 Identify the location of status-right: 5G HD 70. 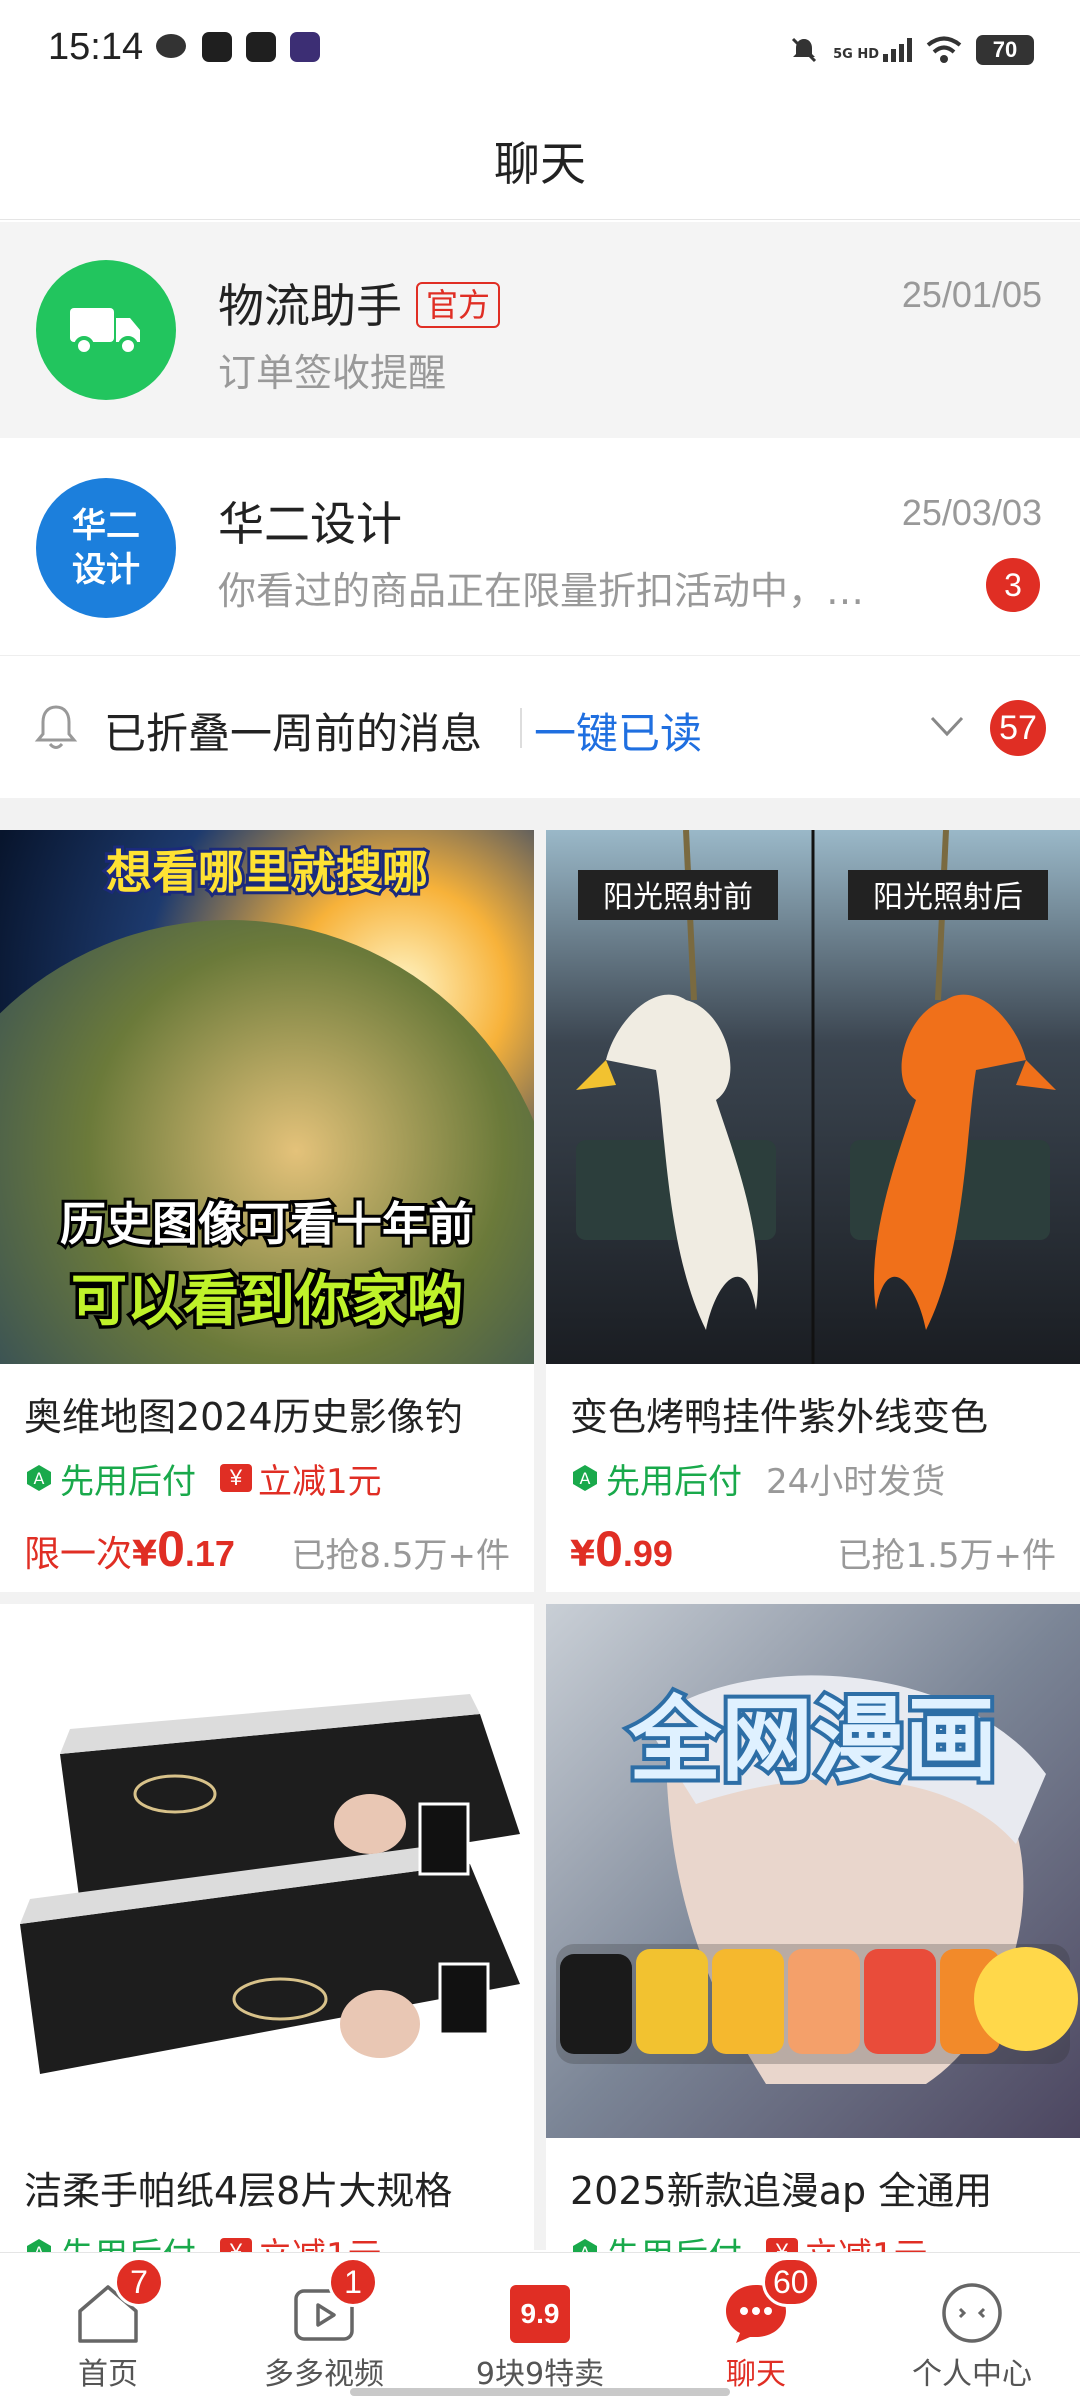
(911, 50).